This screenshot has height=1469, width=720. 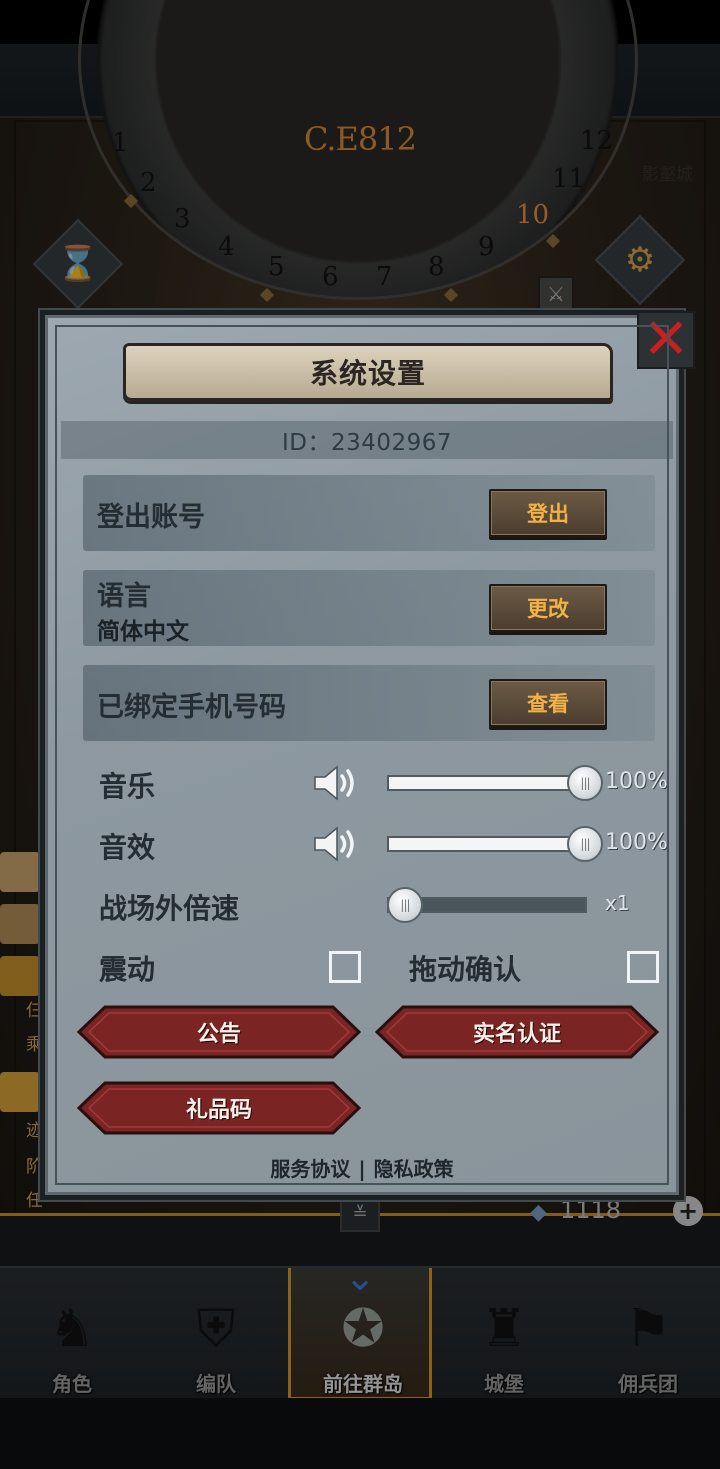 What do you see at coordinates (169, 908) in the screenshot?
I see `speed-label: 战场外倍速` at bounding box center [169, 908].